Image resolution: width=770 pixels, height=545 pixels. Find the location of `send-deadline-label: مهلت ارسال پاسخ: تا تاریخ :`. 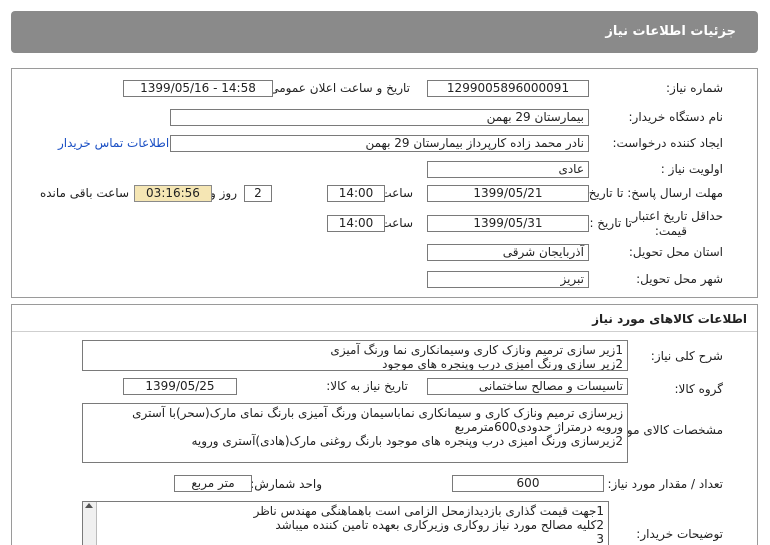

send-deadline-label: مهلت ارسال پاسخ: تا تاریخ : is located at coordinates (651, 193).